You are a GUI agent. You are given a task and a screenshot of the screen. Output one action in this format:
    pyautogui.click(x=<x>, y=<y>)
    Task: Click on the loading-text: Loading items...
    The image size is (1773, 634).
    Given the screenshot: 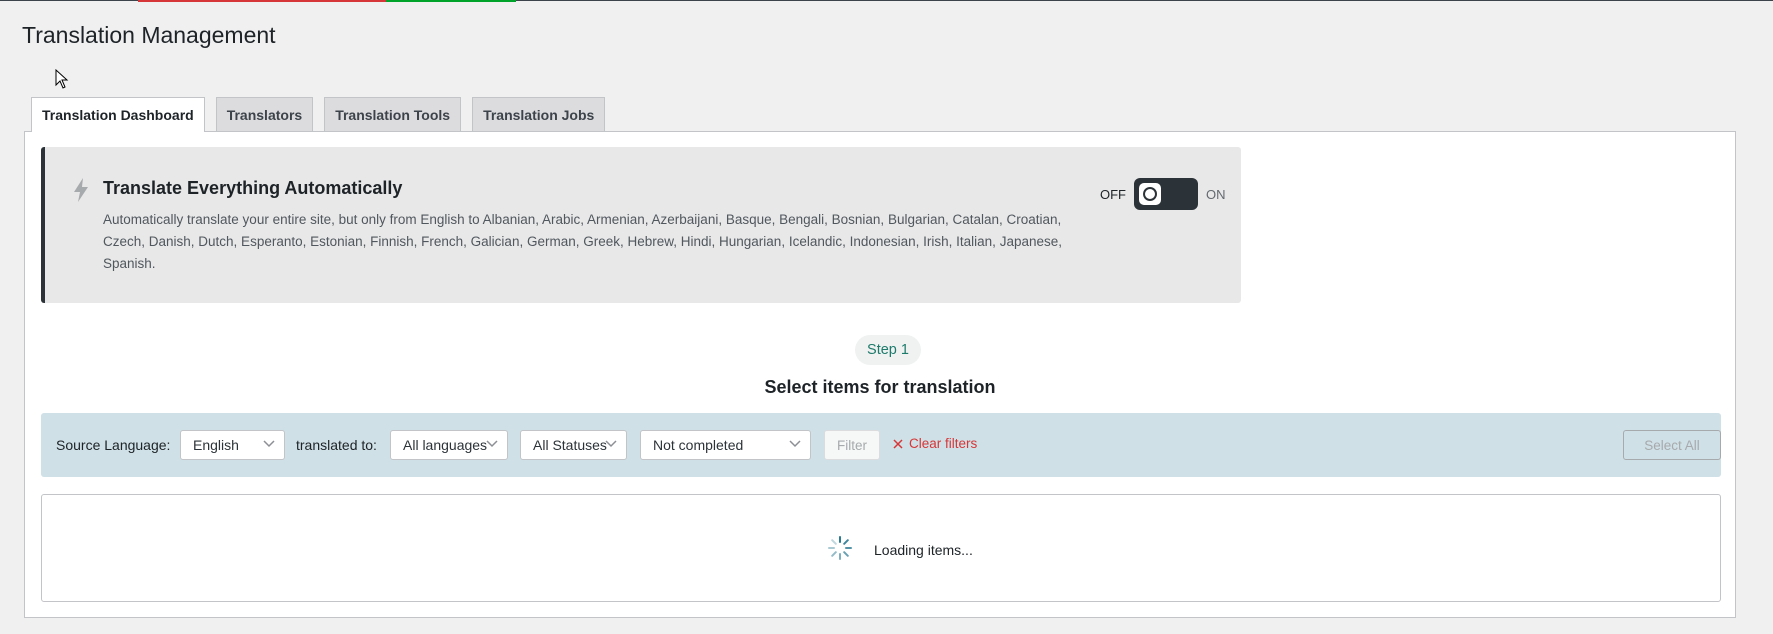 What is the action you would take?
    pyautogui.click(x=923, y=550)
    